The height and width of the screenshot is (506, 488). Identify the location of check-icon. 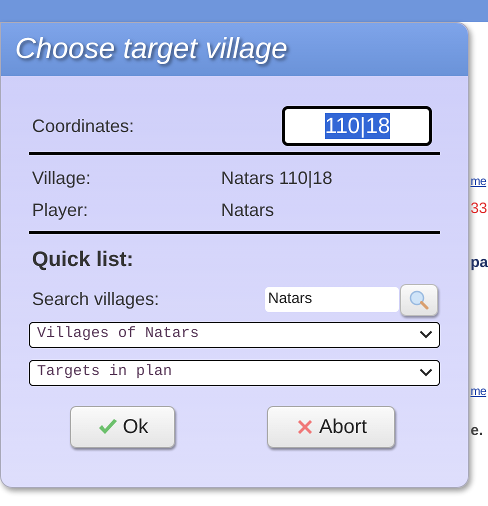
(107, 427).